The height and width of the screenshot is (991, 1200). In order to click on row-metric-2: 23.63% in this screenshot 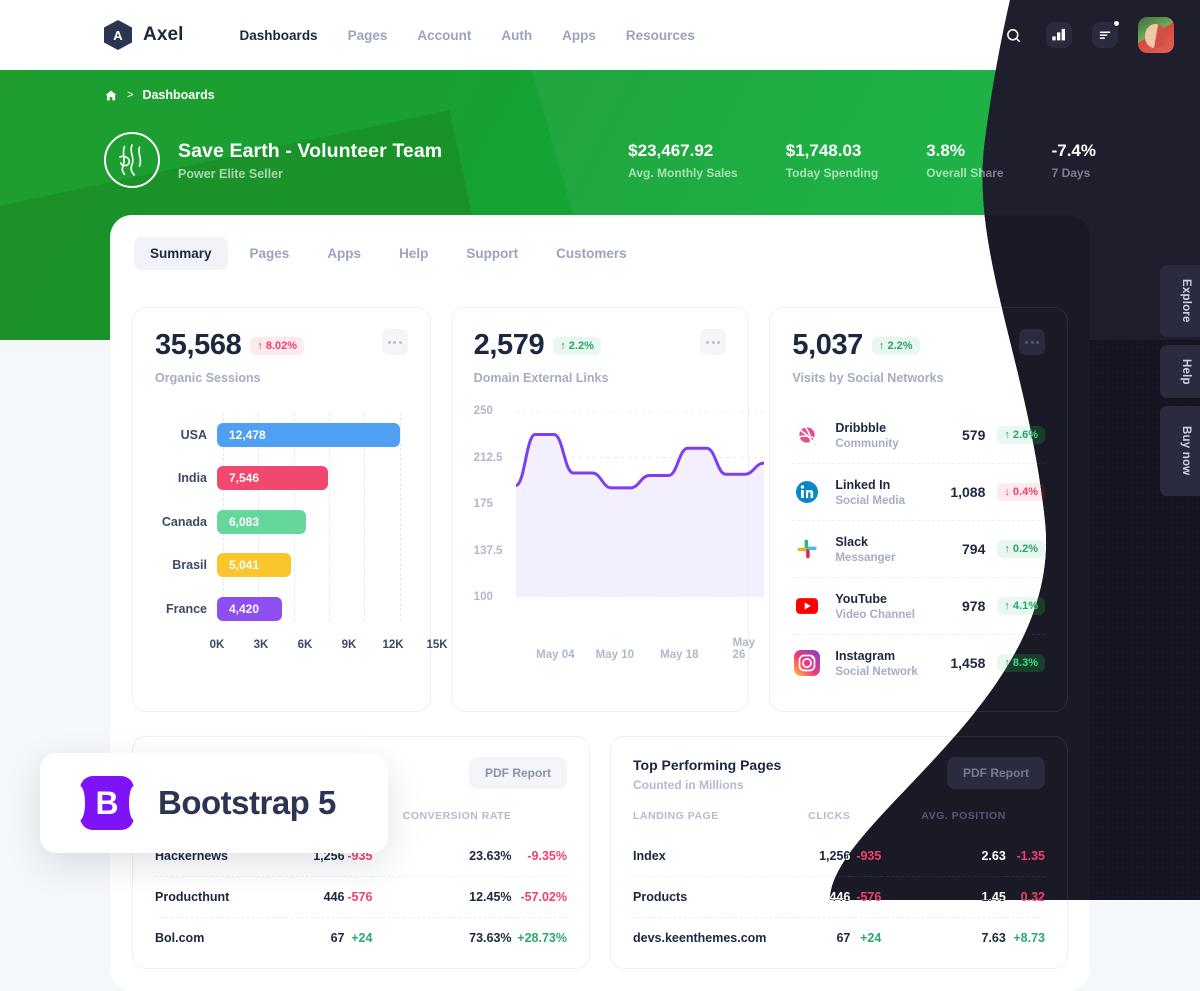, I will do `click(490, 856)`.